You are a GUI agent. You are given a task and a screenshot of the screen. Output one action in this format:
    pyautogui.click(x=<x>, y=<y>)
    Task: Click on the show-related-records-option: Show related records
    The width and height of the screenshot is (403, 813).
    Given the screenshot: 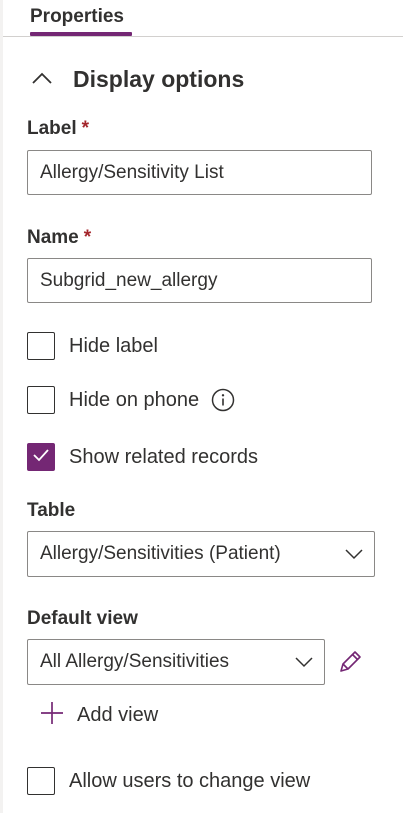 What is the action you would take?
    pyautogui.click(x=142, y=457)
    